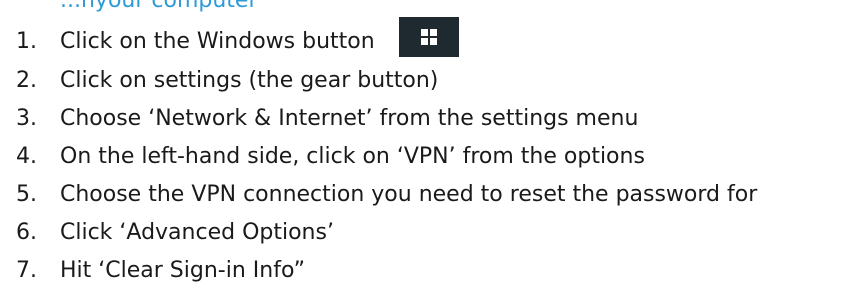  I want to click on list-item: 7. Hit ‘Clear Sign-in Info”, so click(152, 270).